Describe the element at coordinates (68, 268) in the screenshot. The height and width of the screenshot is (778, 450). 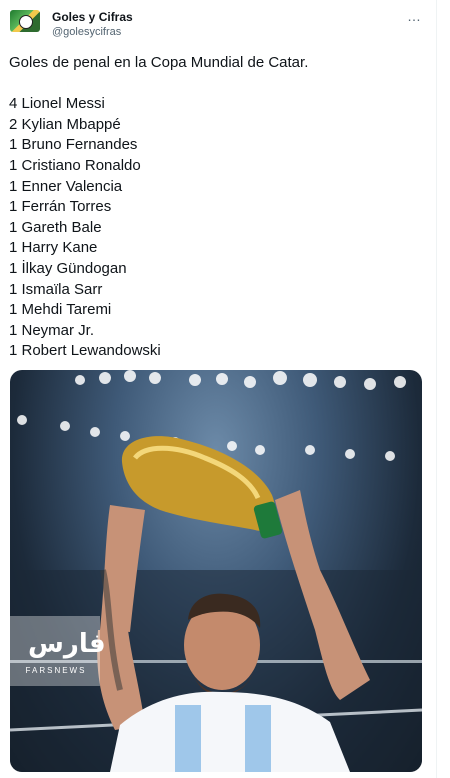
I see `list-item: 1 İlkay Gündogan` at that location.